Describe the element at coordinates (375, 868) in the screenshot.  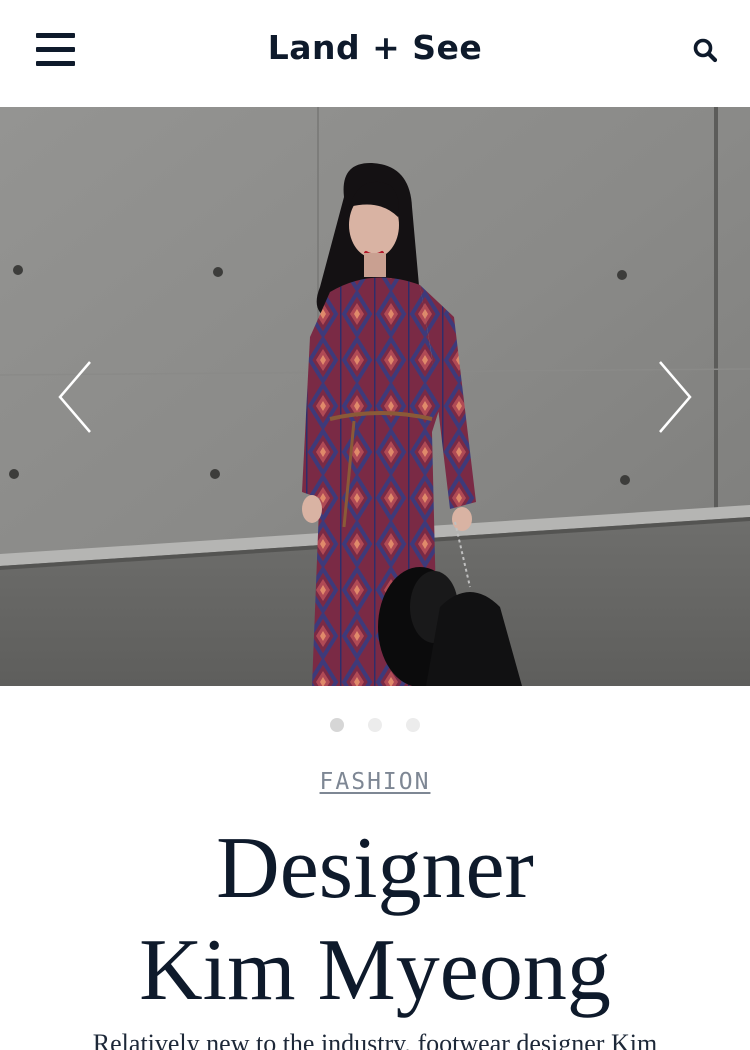
I see `article-title-line-1: Designer` at that location.